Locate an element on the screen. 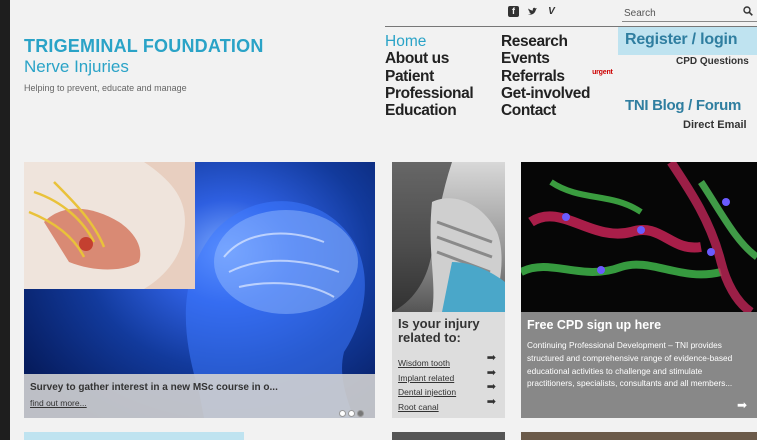 The image size is (757, 440). nav-events: Events is located at coordinates (545, 58).